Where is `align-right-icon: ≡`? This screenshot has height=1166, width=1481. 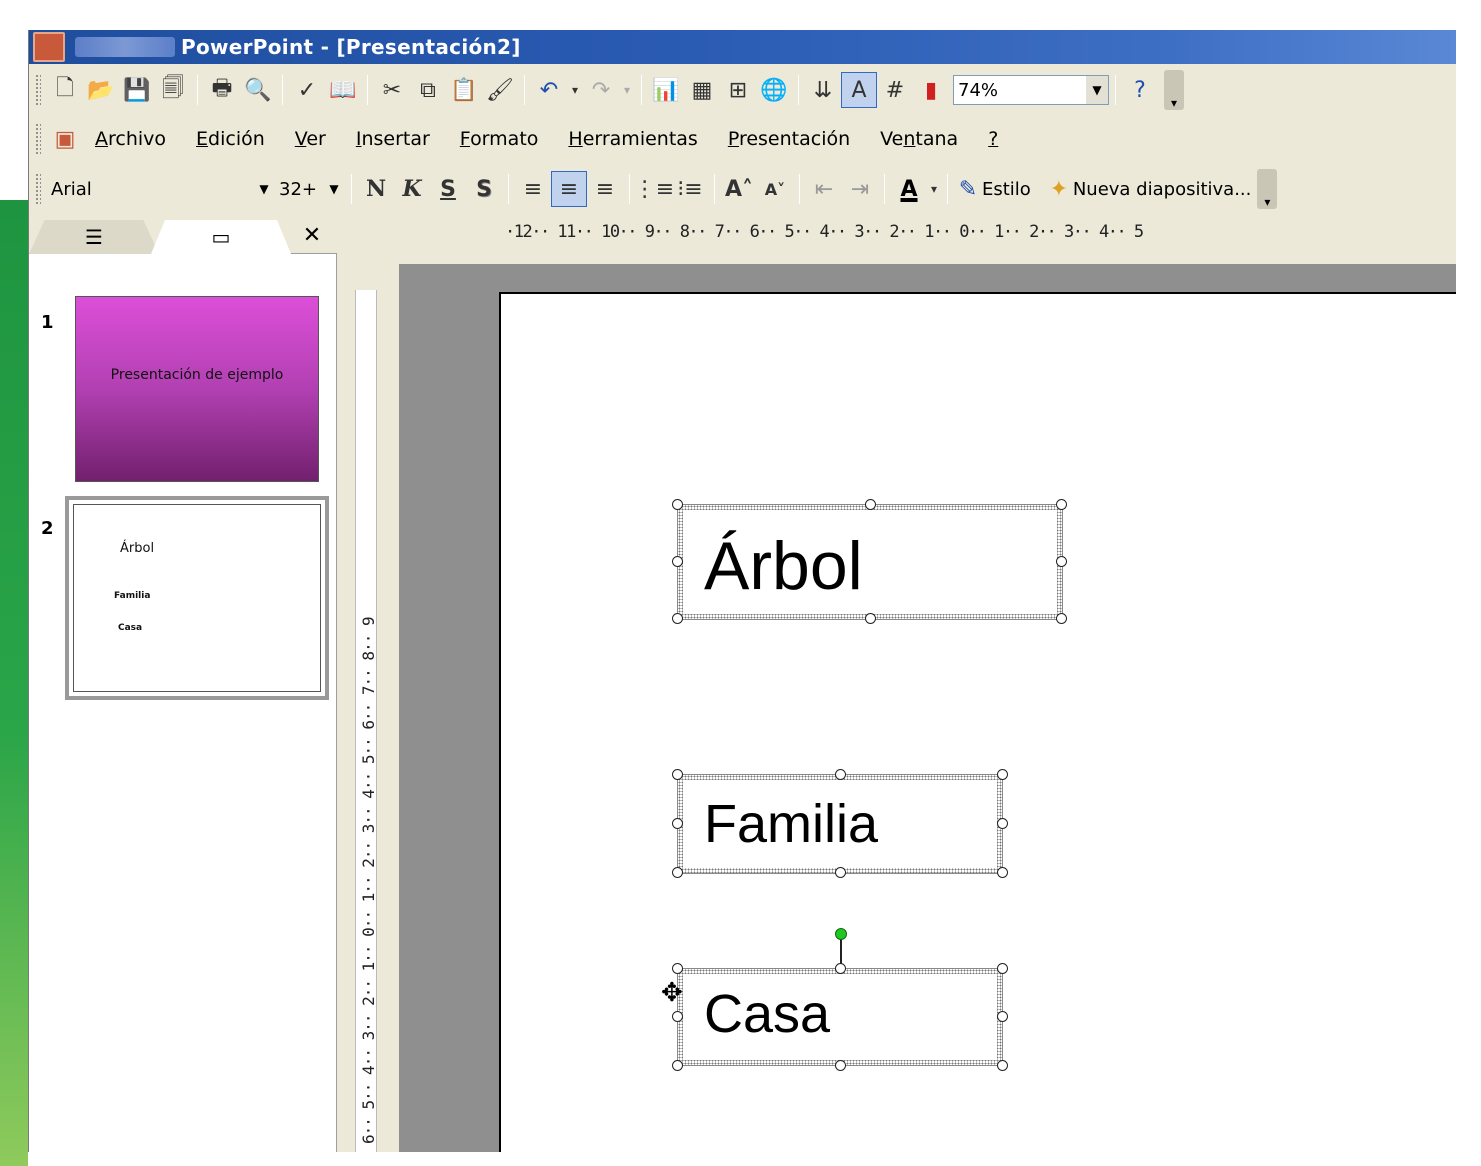
align-right-icon: ≡ is located at coordinates (605, 189).